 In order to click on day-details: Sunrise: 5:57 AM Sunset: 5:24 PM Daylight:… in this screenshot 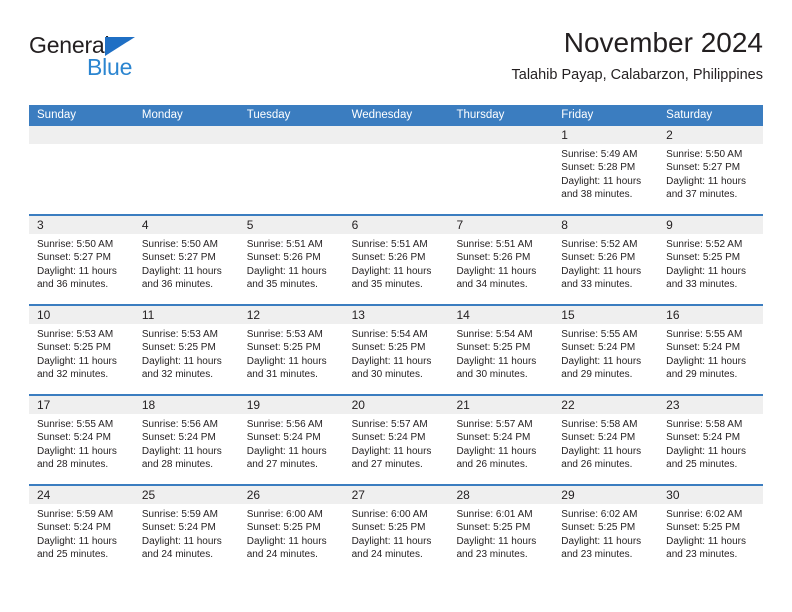, I will do `click(500, 442)`.